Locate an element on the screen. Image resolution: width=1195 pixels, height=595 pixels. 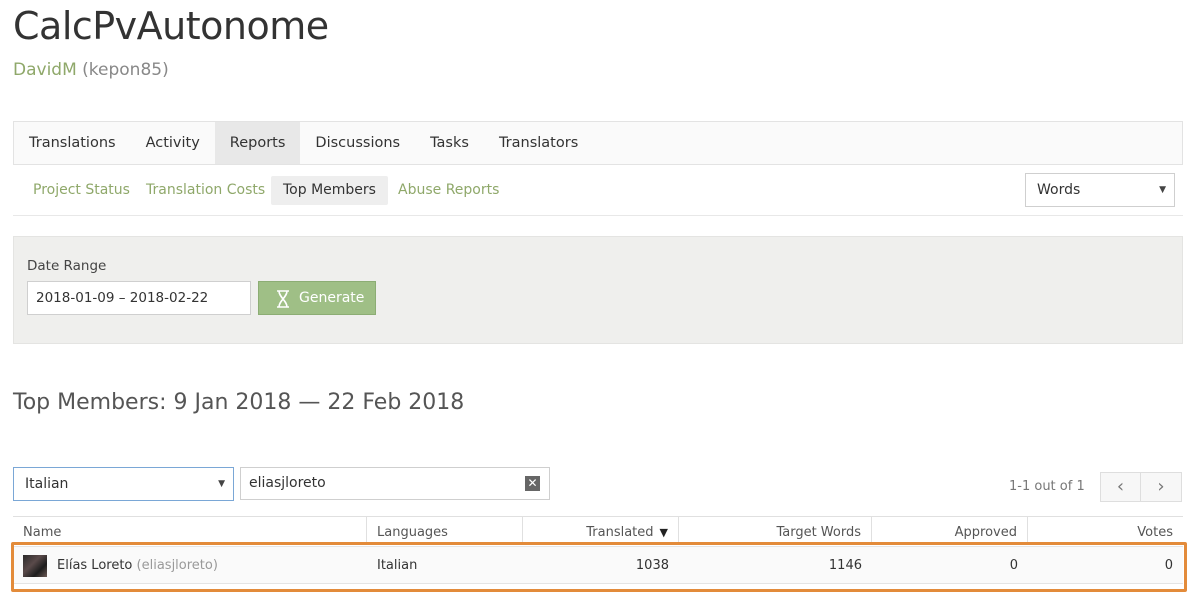
member-target-words: 1146 is located at coordinates (845, 565).